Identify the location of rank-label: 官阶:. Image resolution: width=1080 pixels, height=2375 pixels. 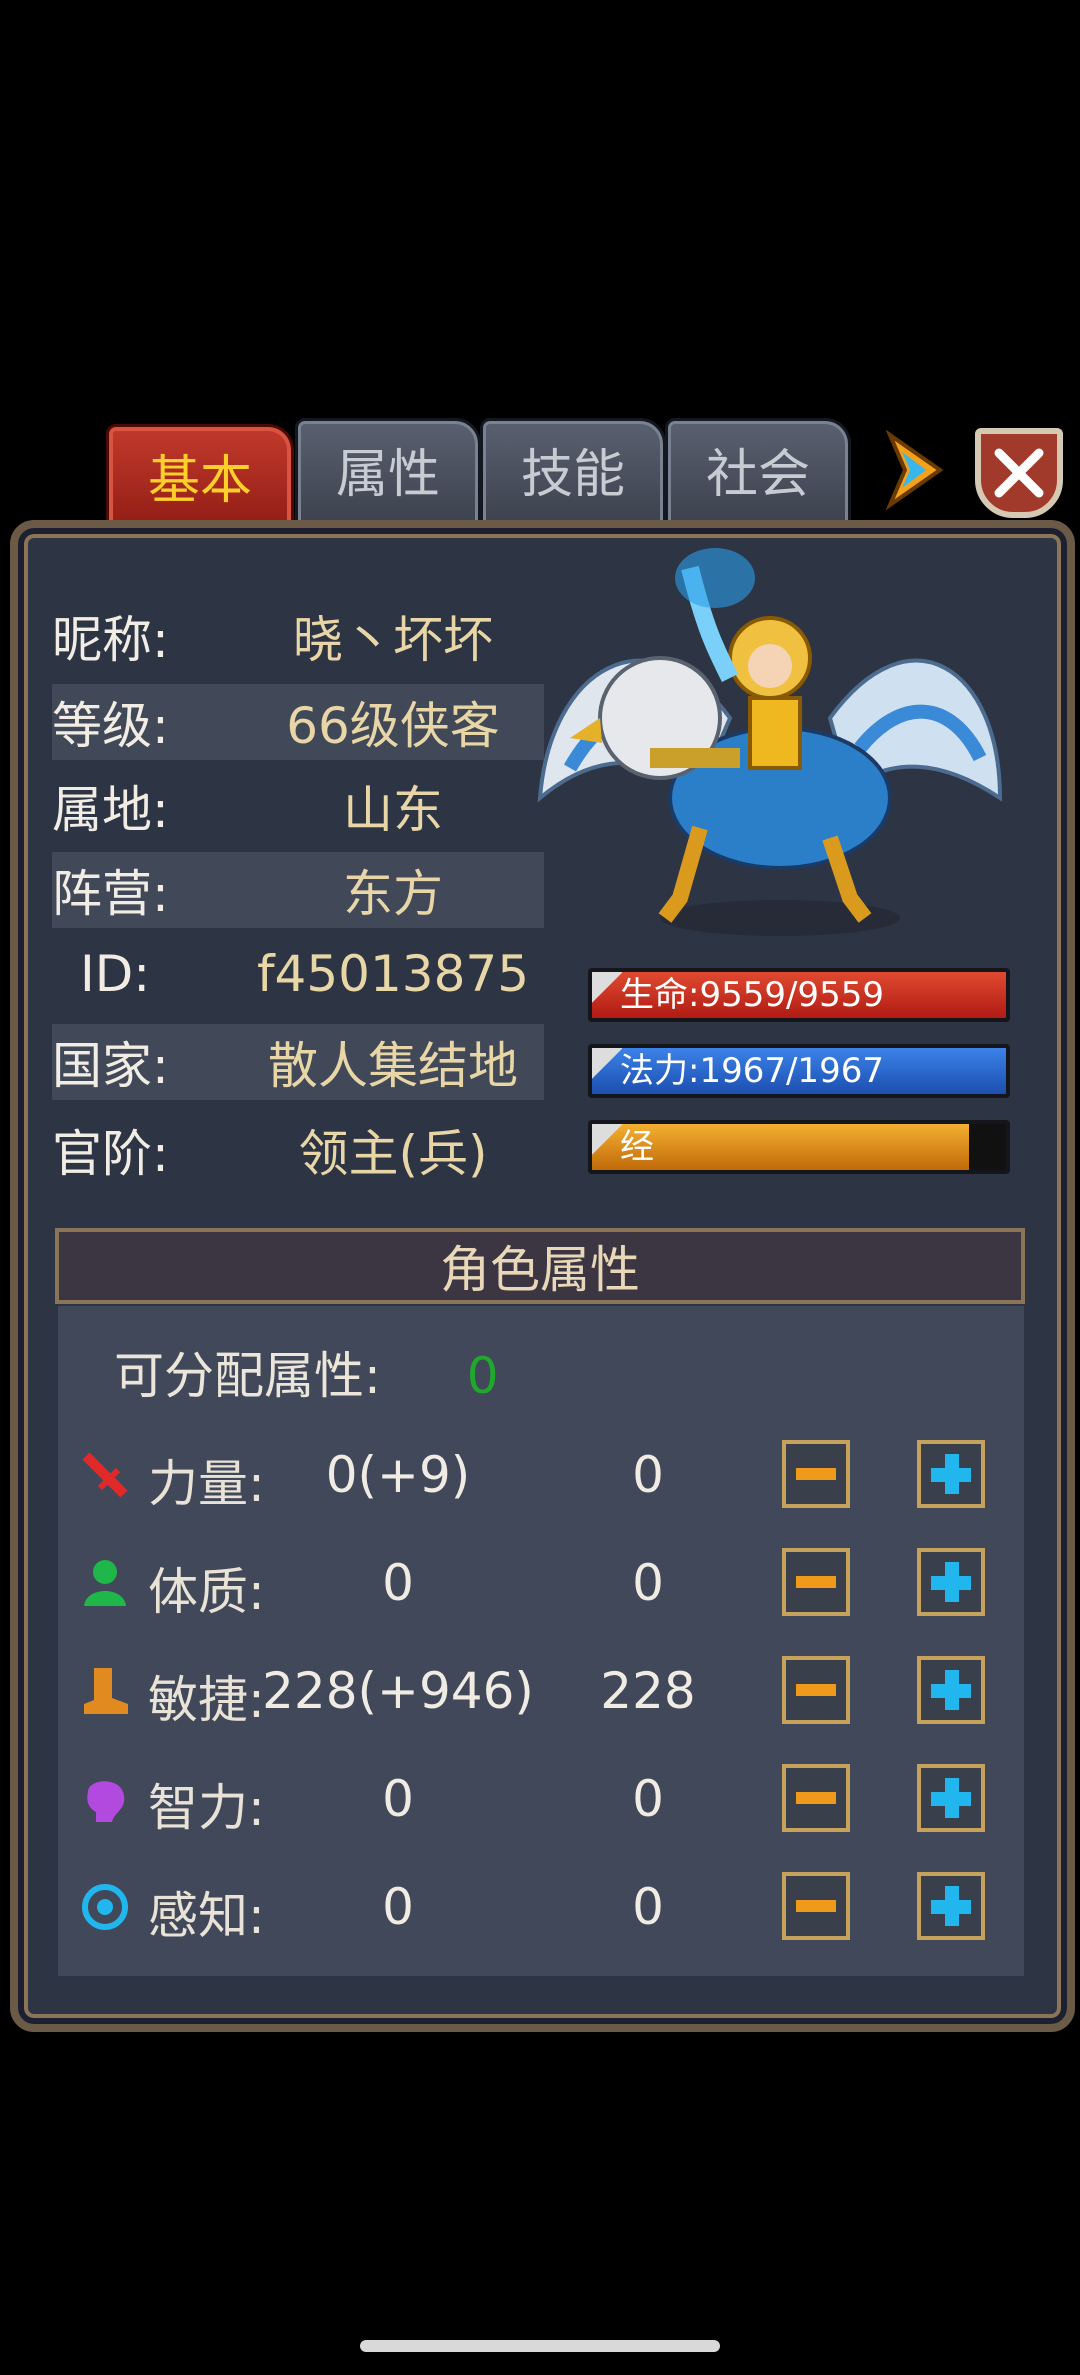
(110, 1154).